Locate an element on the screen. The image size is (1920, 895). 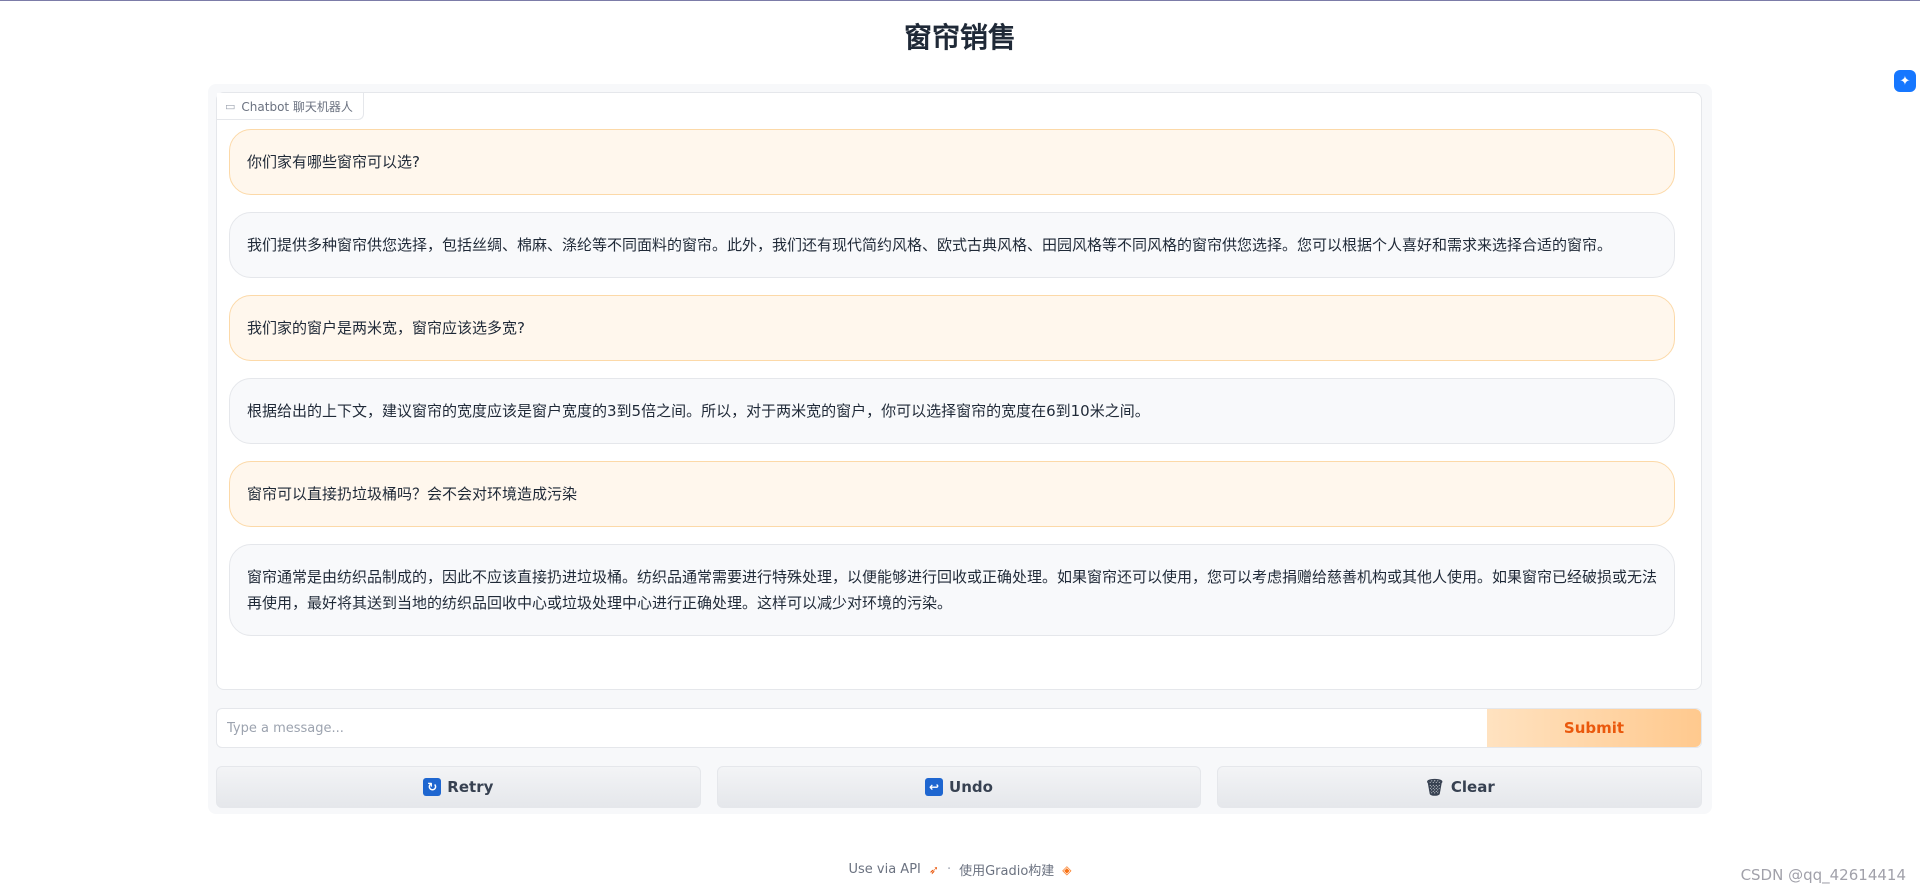
chatbot-label: ▭ Chatbot 聊天机器人 is located at coordinates (290, 106).